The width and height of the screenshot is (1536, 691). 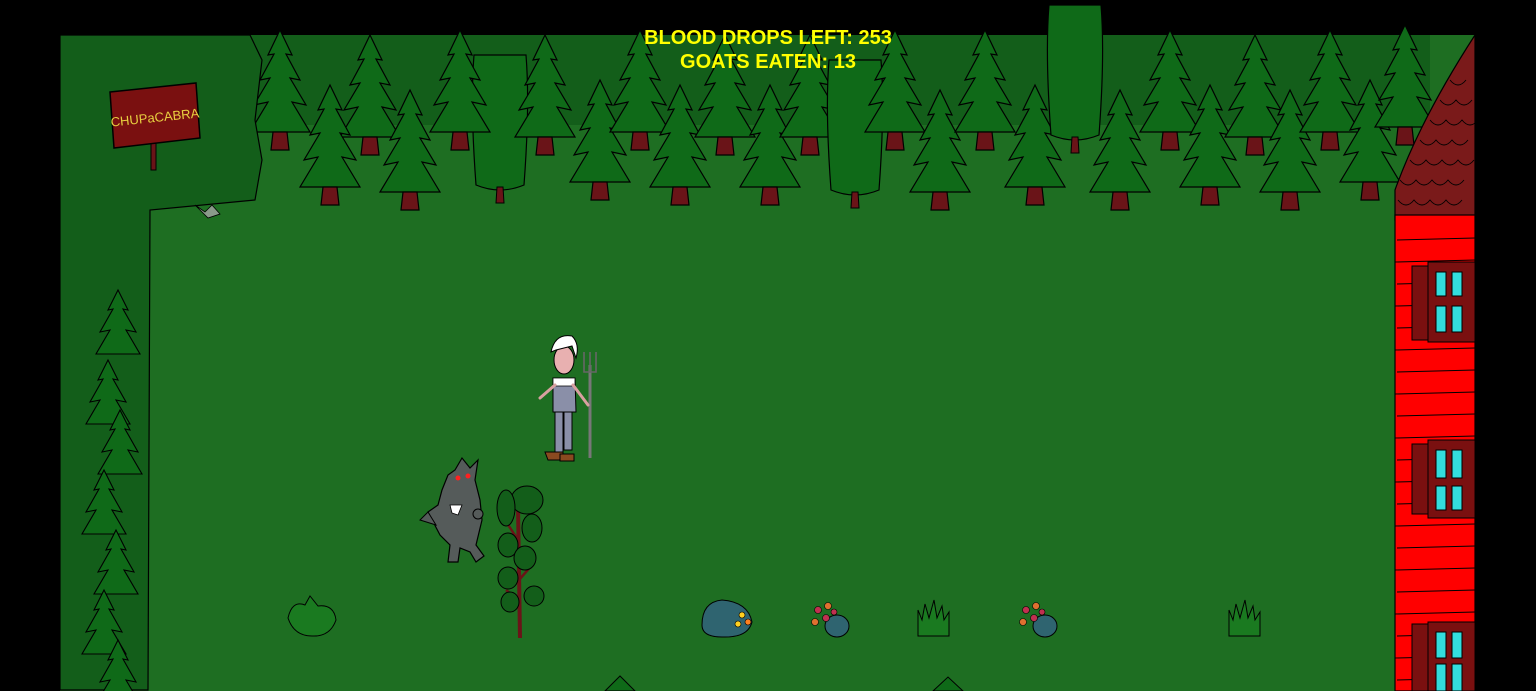 What do you see at coordinates (844, 62) in the screenshot?
I see `goats-eaten-value: 13` at bounding box center [844, 62].